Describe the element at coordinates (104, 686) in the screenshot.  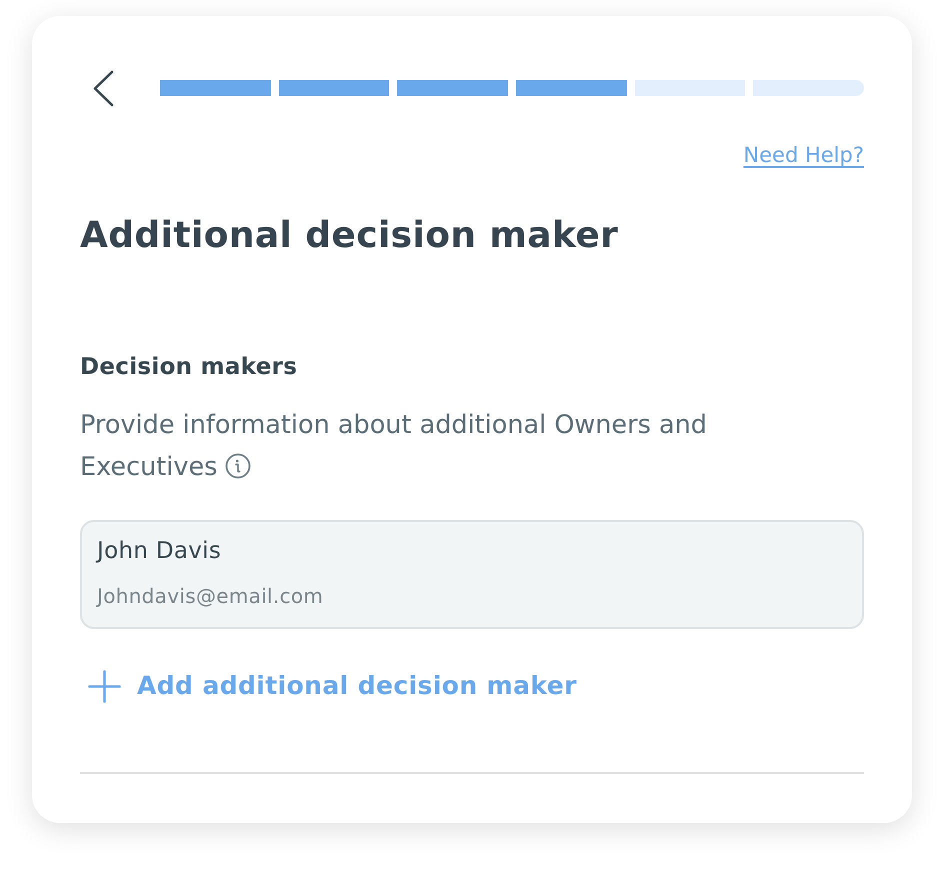
I see `plus-icon` at that location.